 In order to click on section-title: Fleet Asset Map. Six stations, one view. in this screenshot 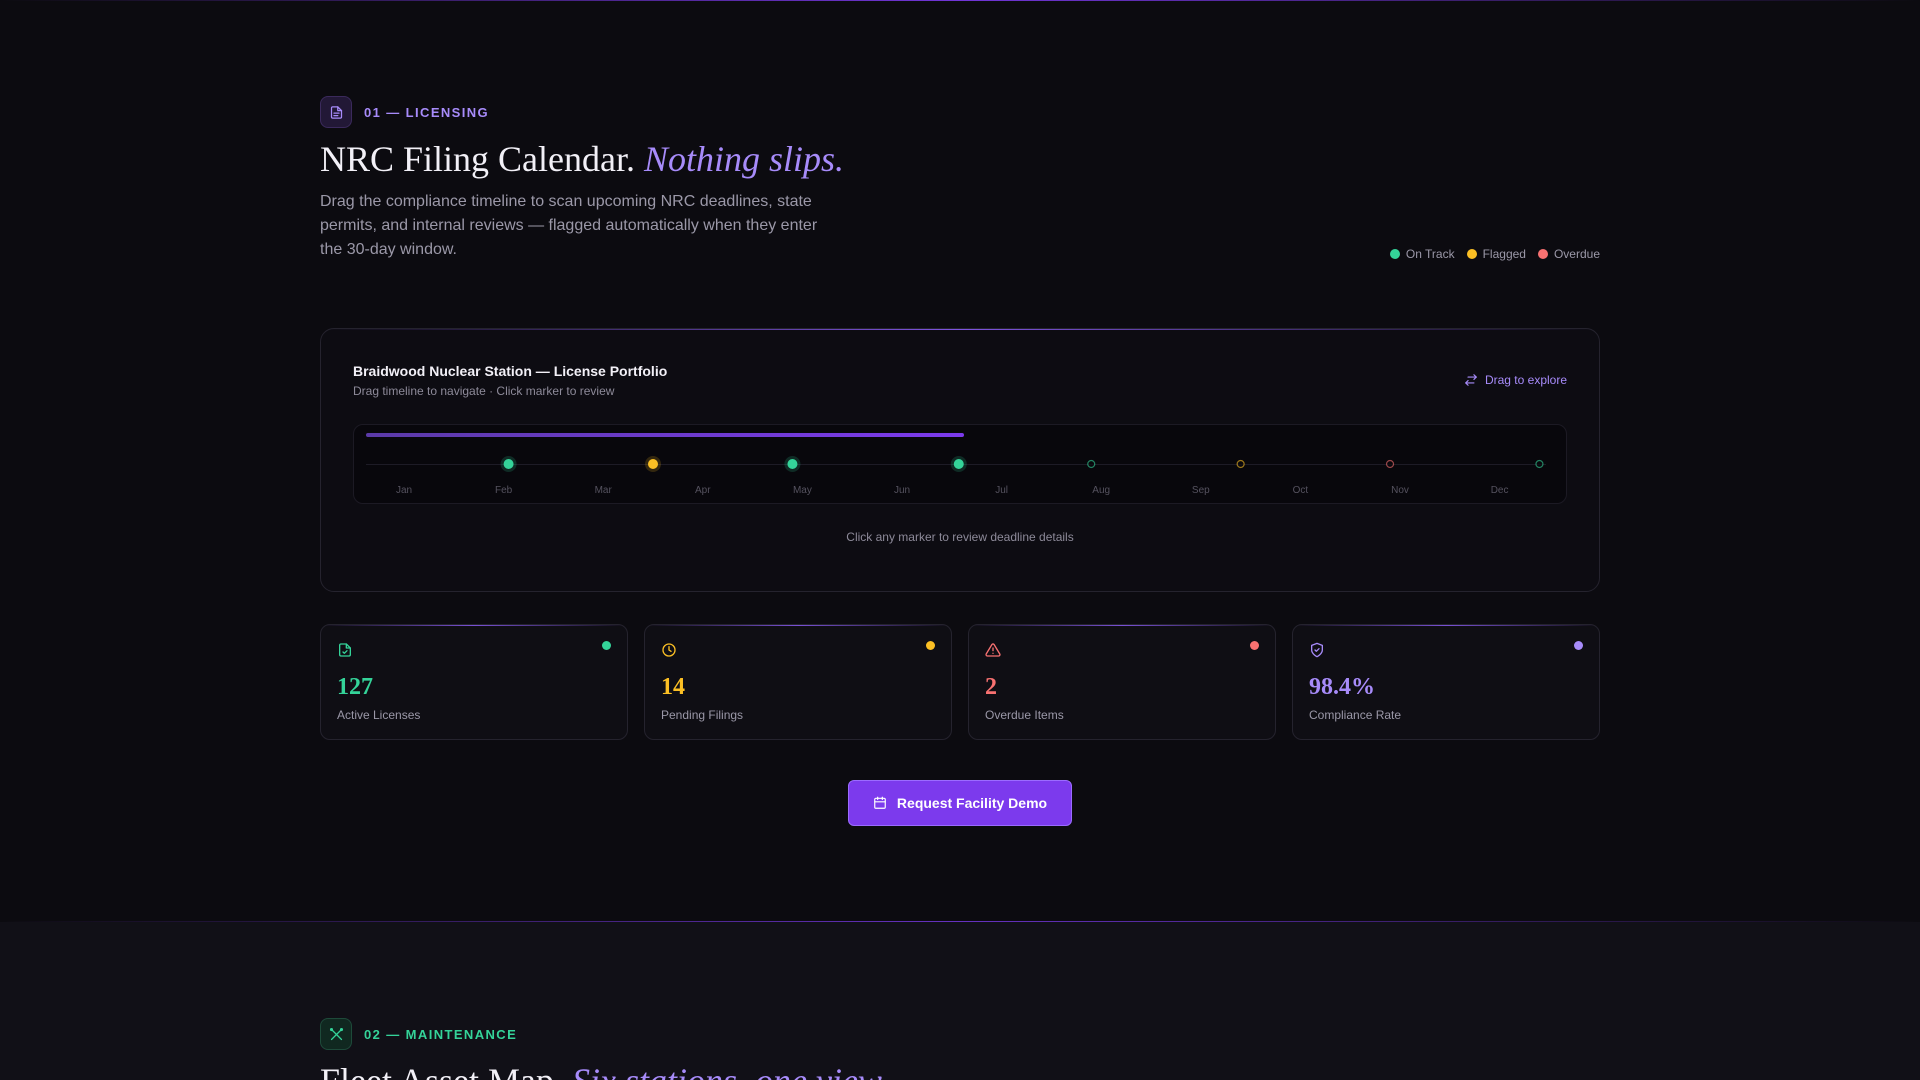, I will do `click(604, 1070)`.